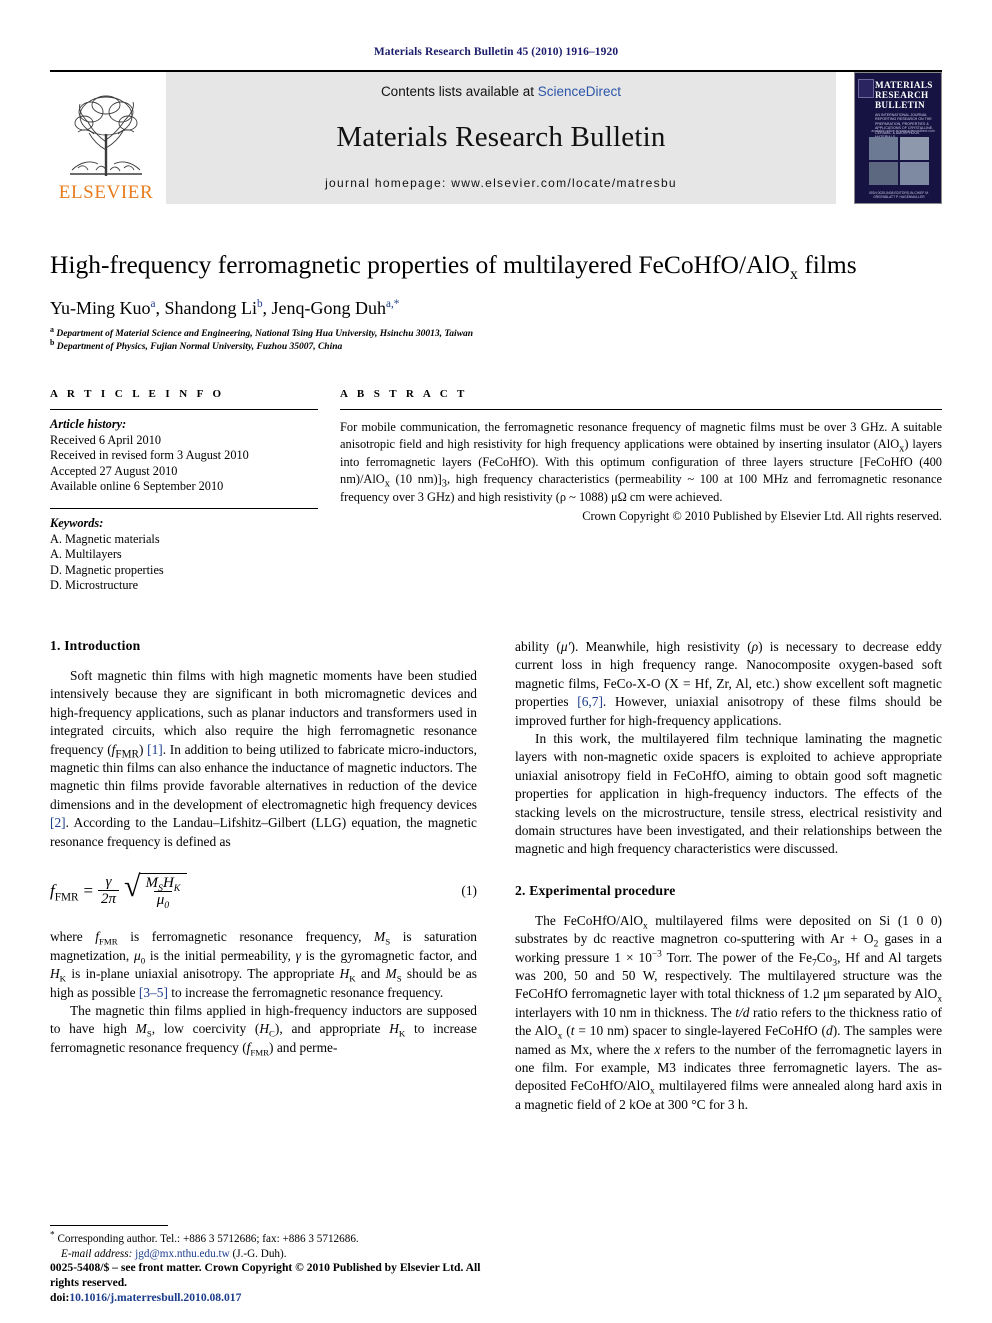  What do you see at coordinates (565, 646) in the screenshot?
I see `symbol-mu-prime: μ′` at bounding box center [565, 646].